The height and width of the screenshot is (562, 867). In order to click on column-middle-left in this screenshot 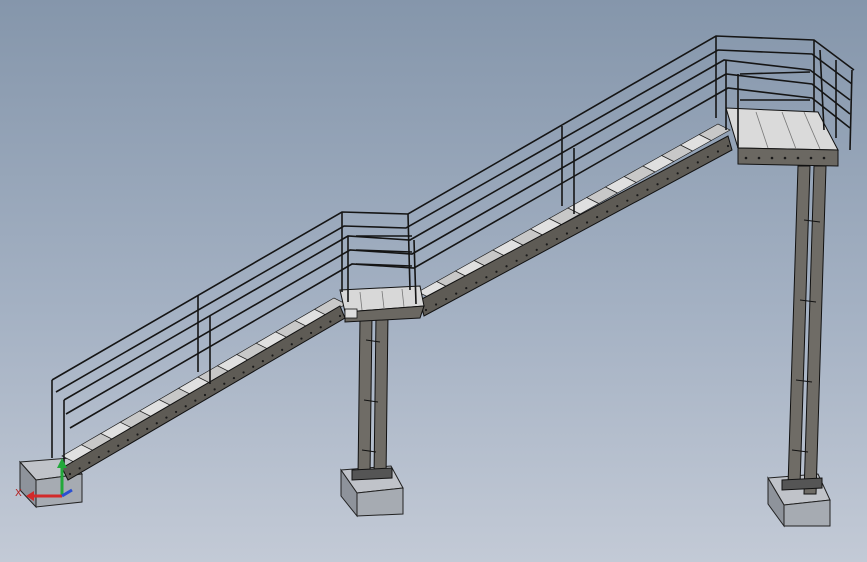, I will do `click(365, 396)`.